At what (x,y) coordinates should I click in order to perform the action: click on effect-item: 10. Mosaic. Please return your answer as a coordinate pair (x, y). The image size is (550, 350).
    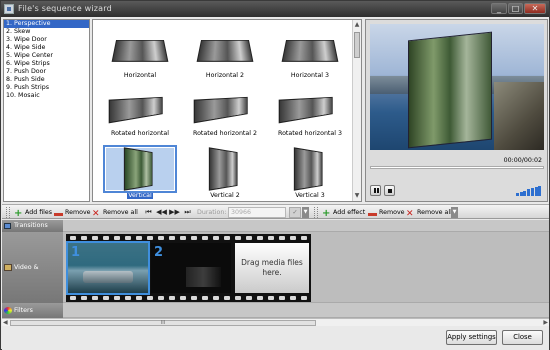
    Looking at the image, I should click on (46, 96).